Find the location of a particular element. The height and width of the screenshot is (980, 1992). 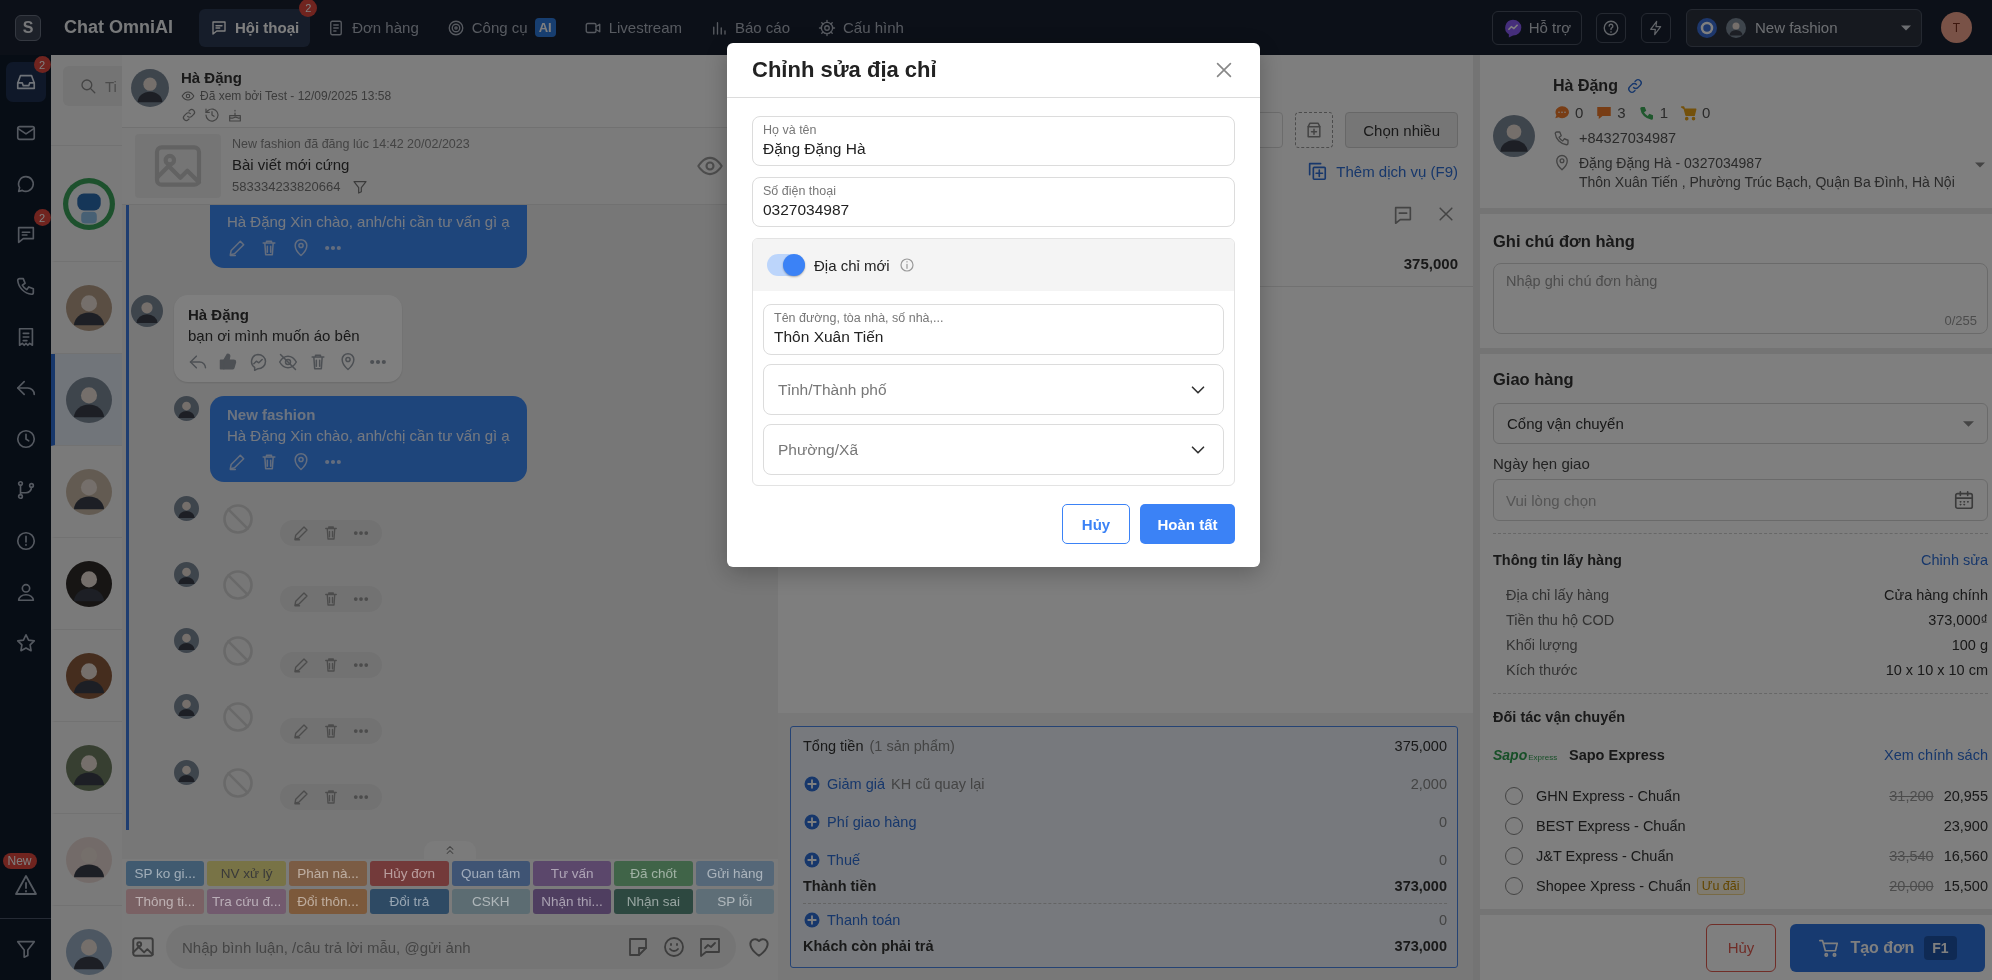

tag-chip: Quan tâm is located at coordinates (490, 873).